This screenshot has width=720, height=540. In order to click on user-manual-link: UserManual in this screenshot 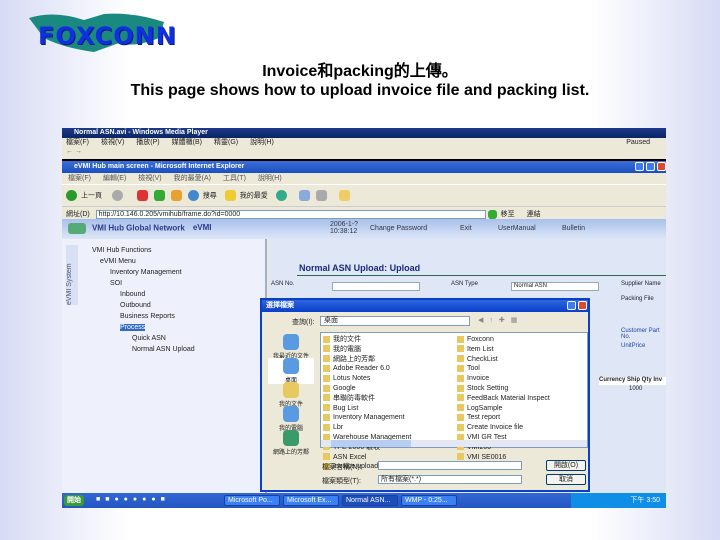, I will do `click(517, 228)`.